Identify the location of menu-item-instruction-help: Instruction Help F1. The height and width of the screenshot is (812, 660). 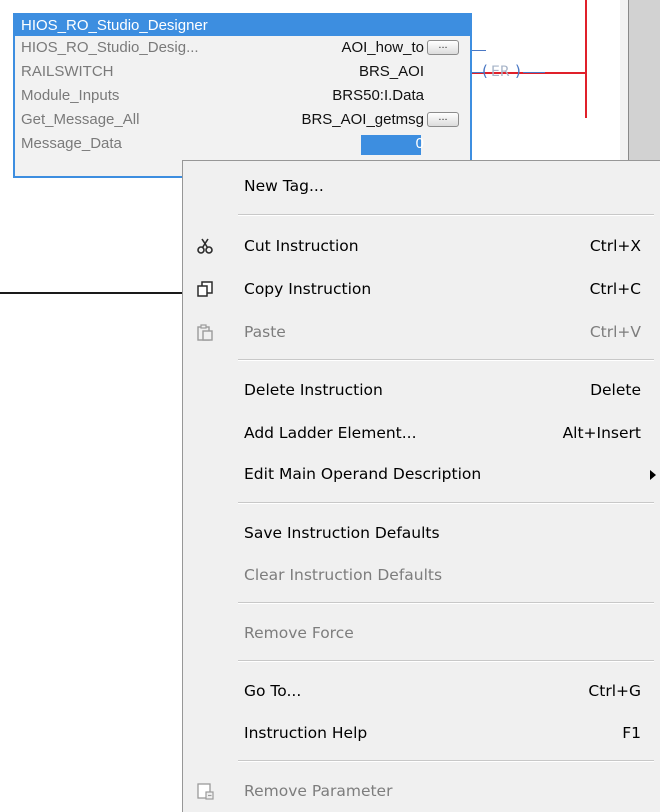
(422, 733).